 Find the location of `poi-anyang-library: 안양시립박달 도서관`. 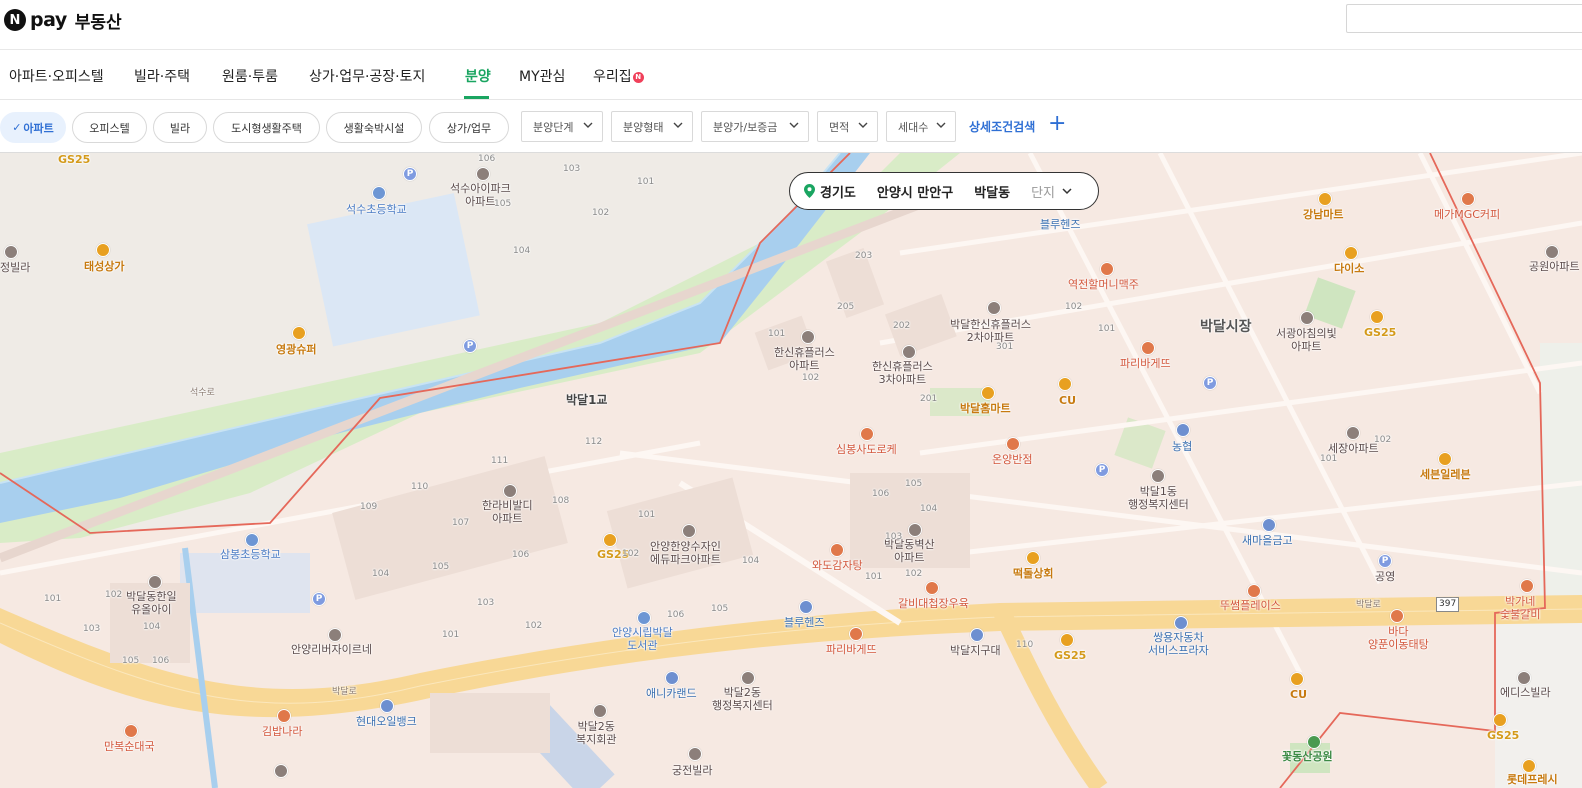

poi-anyang-library: 안양시립박달 도서관 is located at coordinates (642, 639).